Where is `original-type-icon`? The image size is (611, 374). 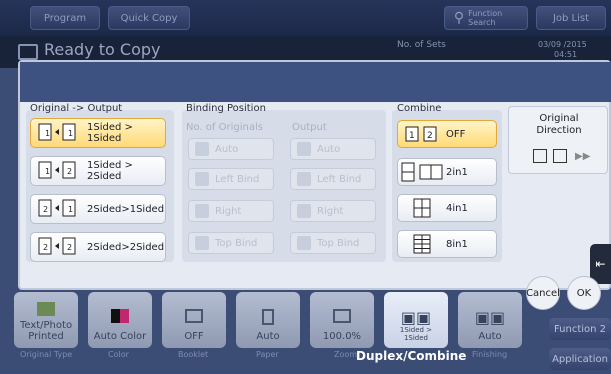
original-type-icon is located at coordinates (46, 309).